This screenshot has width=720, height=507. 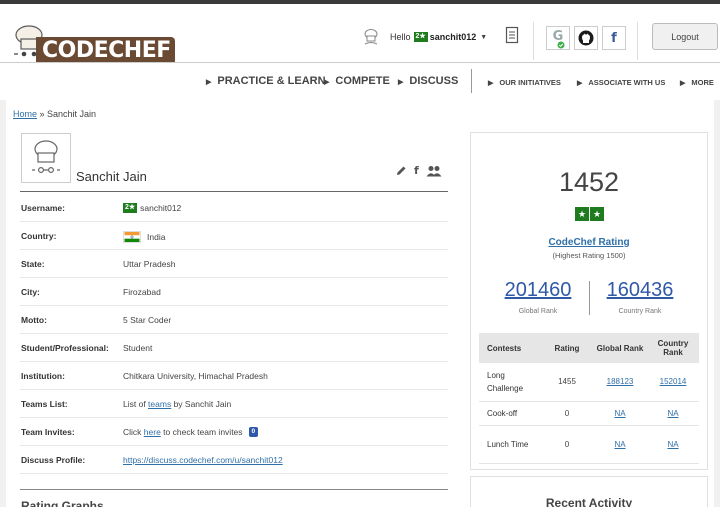 What do you see at coordinates (400, 37) in the screenshot?
I see `hello-text: Hello` at bounding box center [400, 37].